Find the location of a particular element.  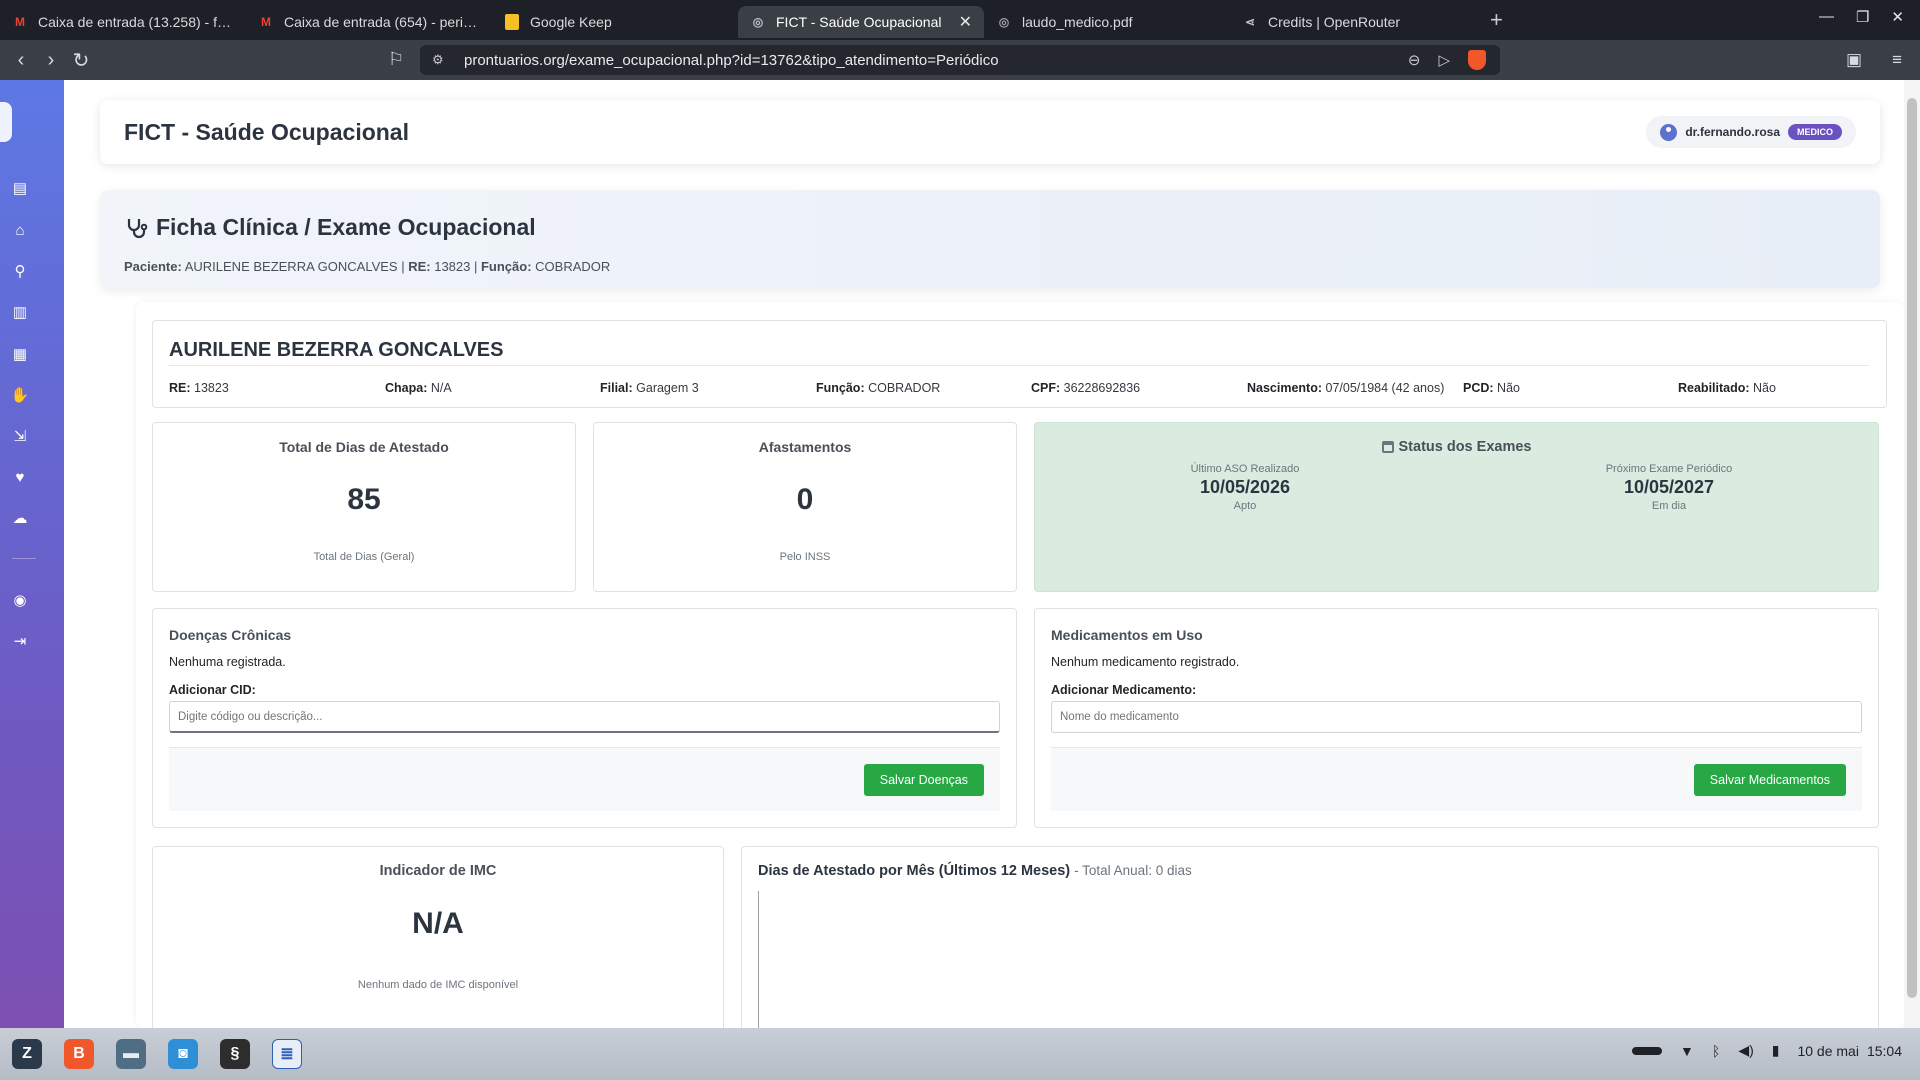

funcao-label: Função: is located at coordinates (506, 266).